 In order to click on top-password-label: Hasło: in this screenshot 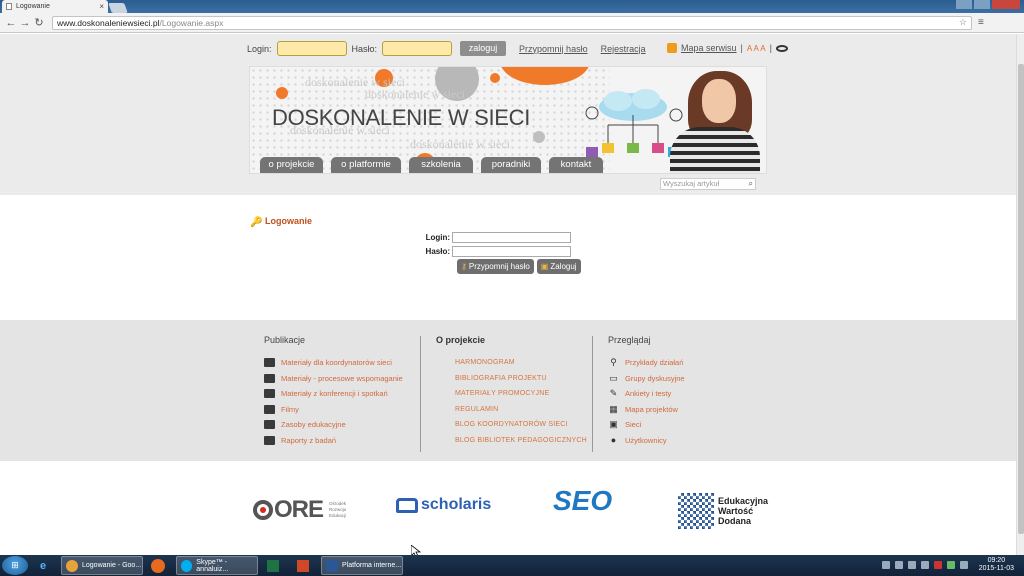, I will do `click(364, 48)`.